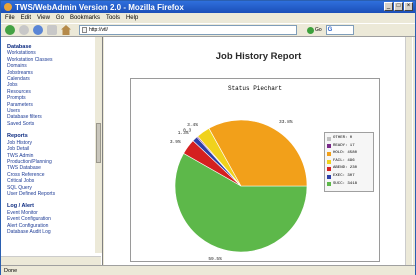 The image size is (416, 275). I want to click on legend-entry: OTHER: 0, so click(349, 139).